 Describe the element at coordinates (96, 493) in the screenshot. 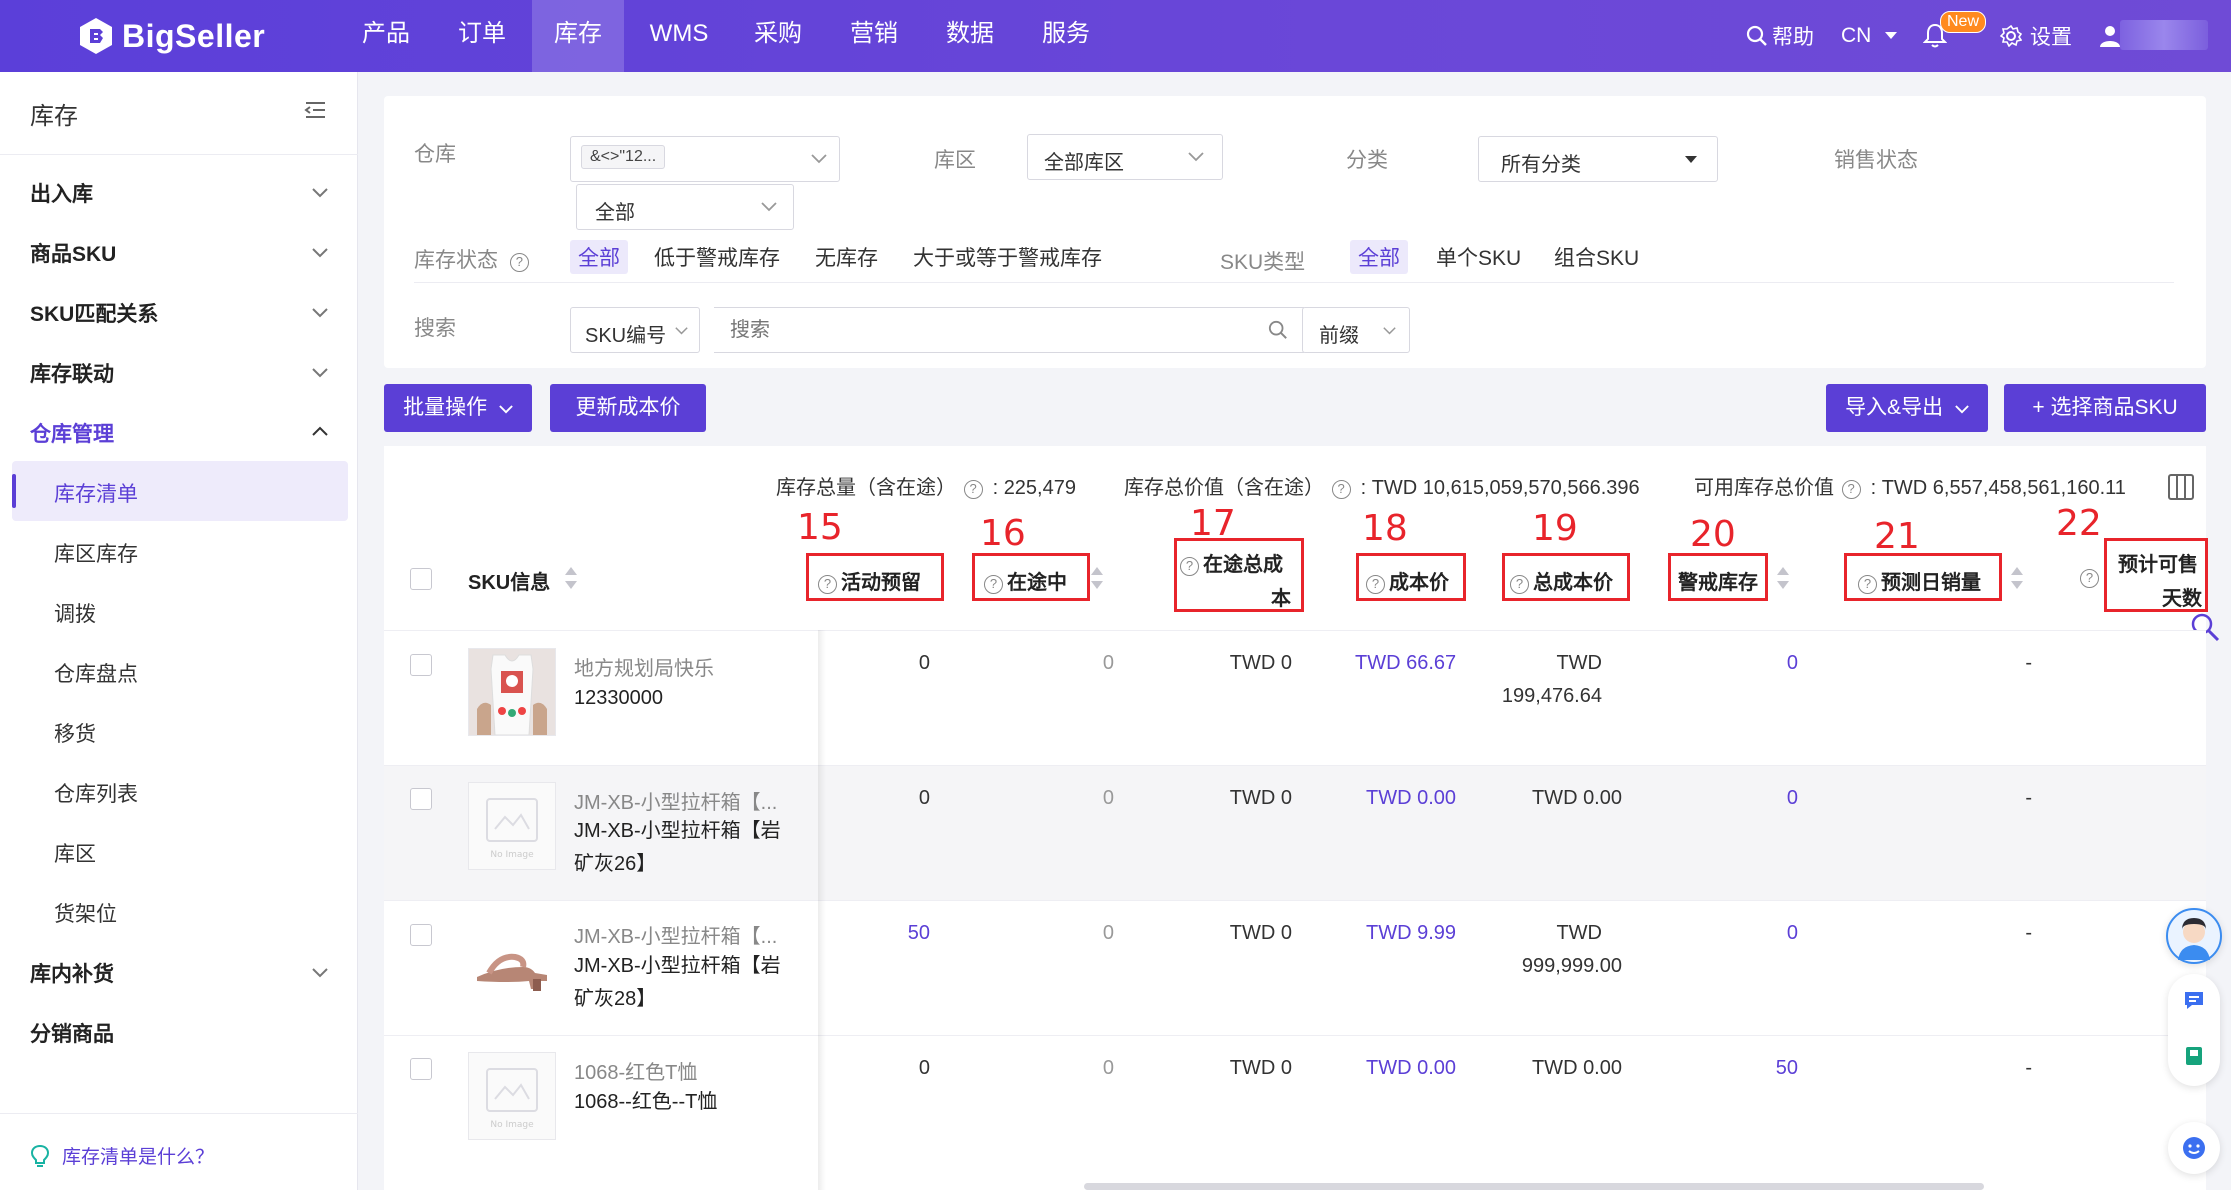

I see `sidebar-item-inventory-list: 库存清单` at that location.